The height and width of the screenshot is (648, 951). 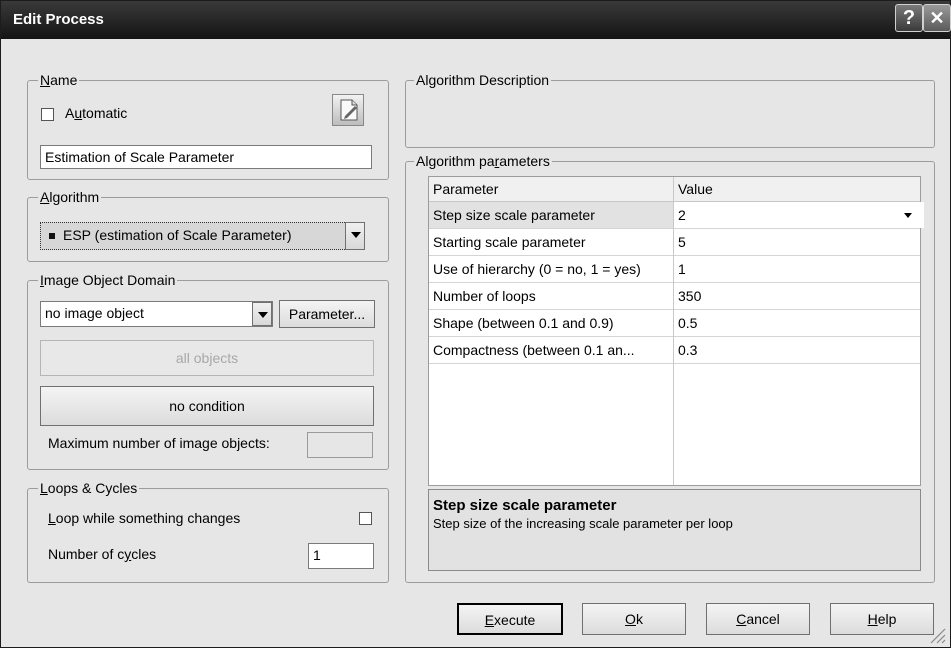 What do you see at coordinates (96, 113) in the screenshot?
I see `automatic-label: Automatic` at bounding box center [96, 113].